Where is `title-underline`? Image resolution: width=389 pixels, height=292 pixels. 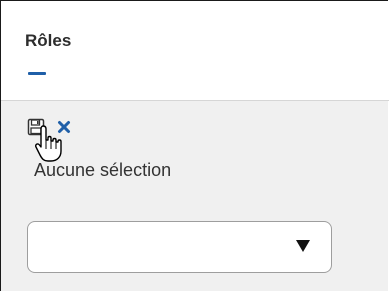 title-underline is located at coordinates (37, 73).